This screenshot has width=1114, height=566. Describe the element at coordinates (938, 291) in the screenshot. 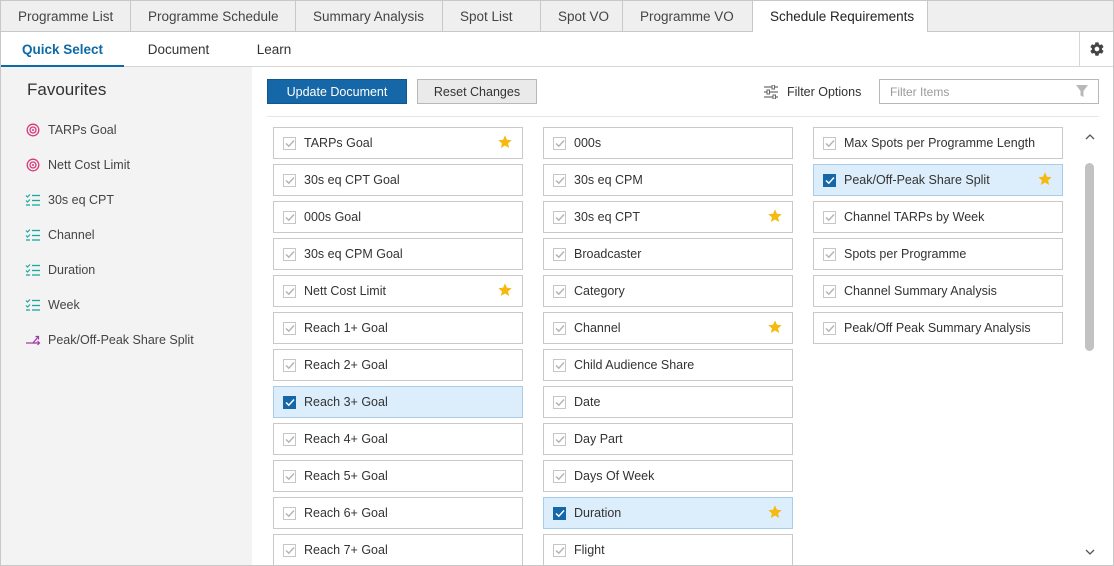

I see `requirement-item-channel-summary-analysis: Channel Summary Analysis` at that location.